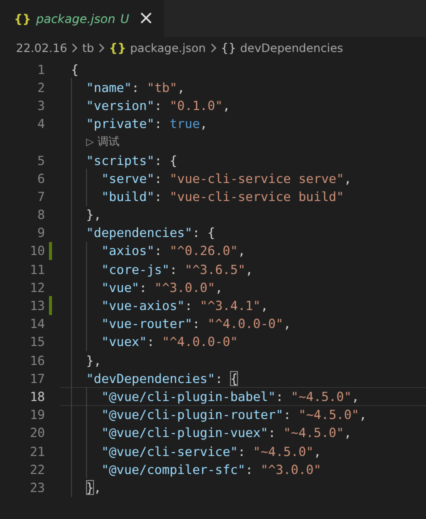 This screenshot has width=426, height=519. Describe the element at coordinates (40, 214) in the screenshot. I see `line-number: 8` at that location.